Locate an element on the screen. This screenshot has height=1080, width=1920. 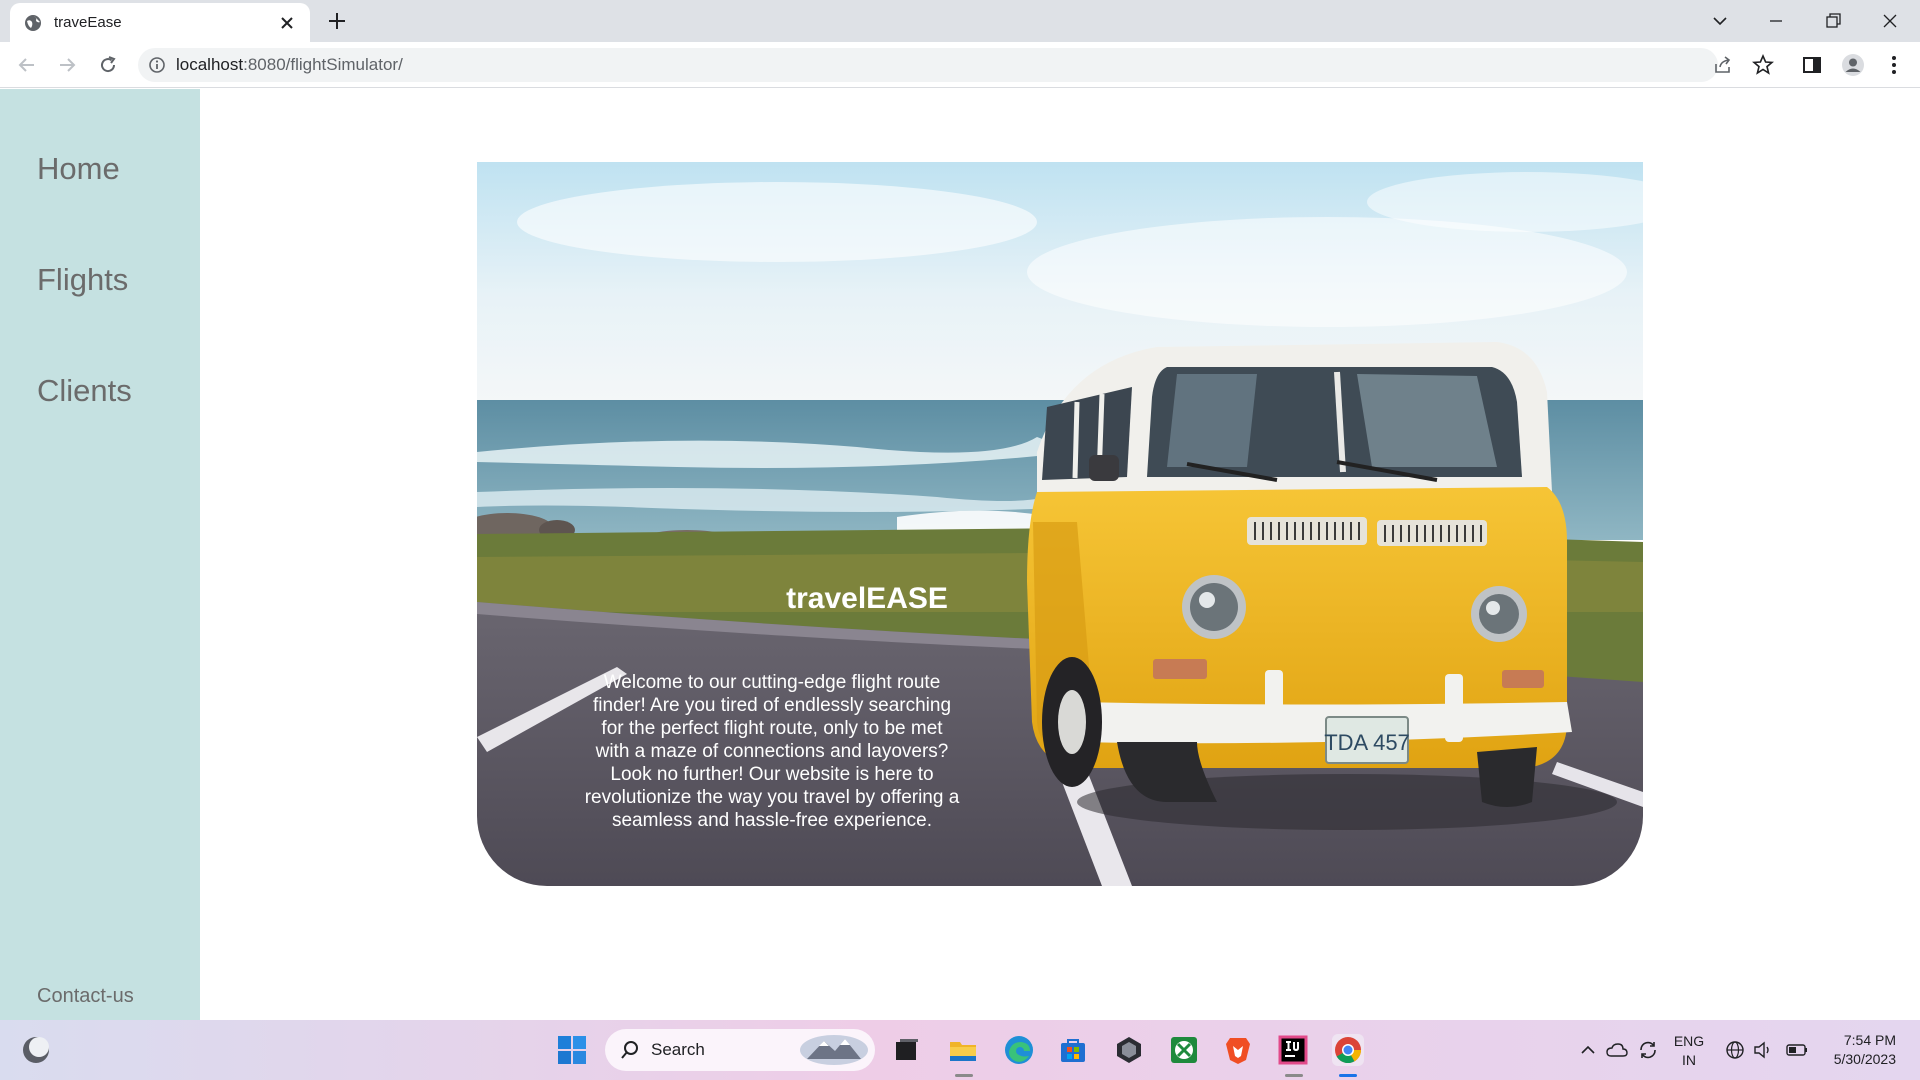
chrome-browser-icon is located at coordinates (1348, 1050).